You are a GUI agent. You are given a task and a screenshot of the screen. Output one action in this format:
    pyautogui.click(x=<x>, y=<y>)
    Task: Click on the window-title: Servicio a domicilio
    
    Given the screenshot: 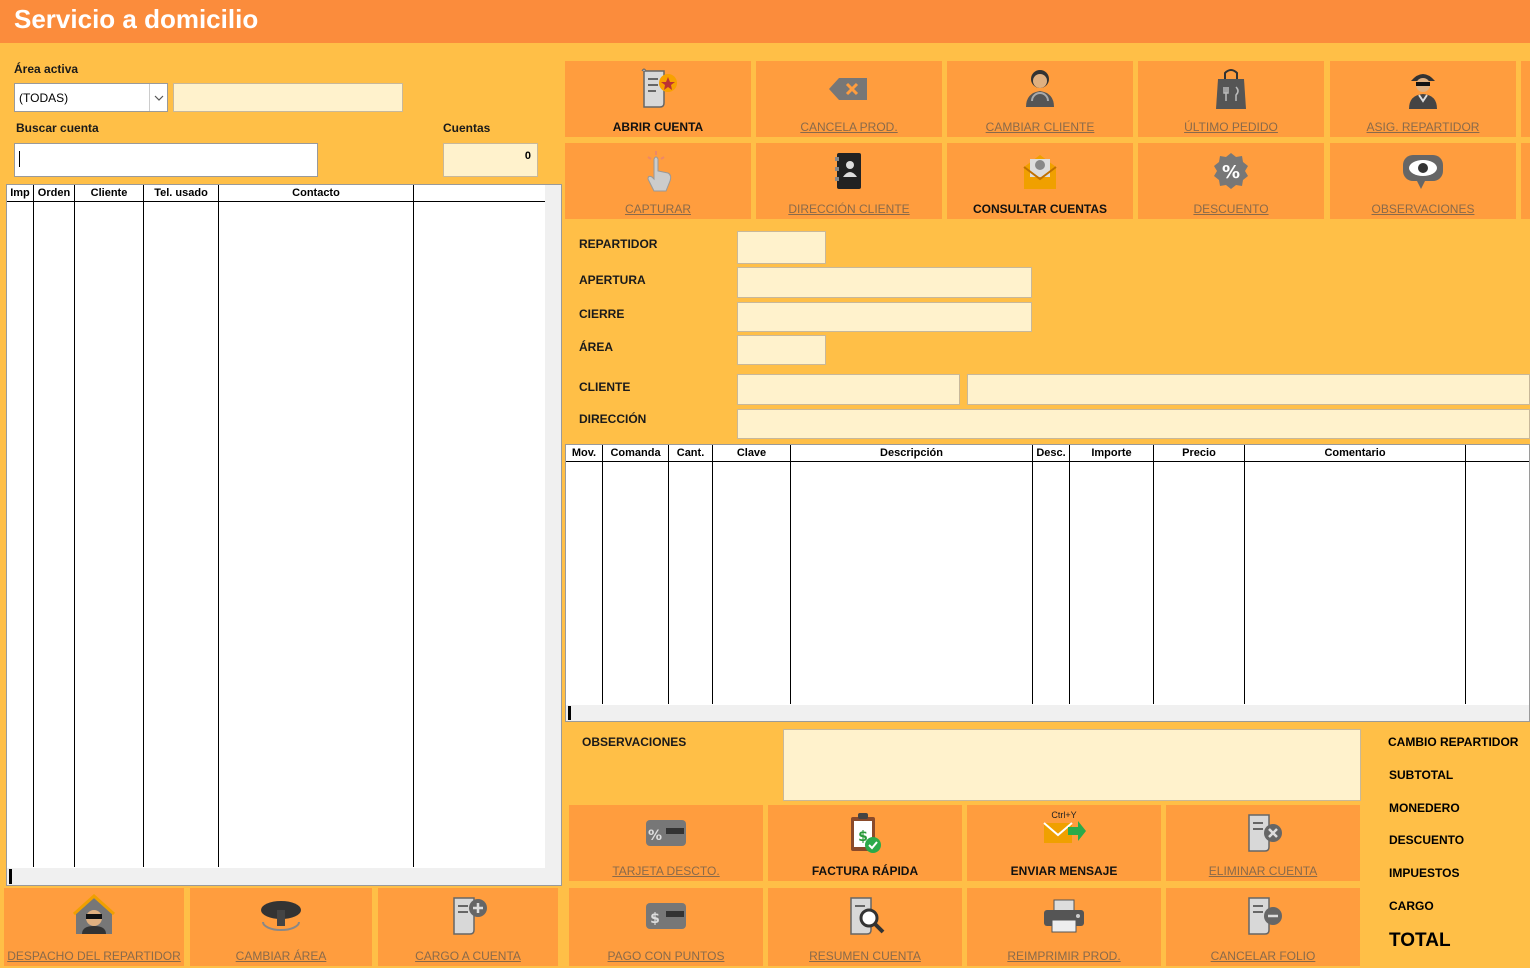 What is the action you would take?
    pyautogui.click(x=136, y=19)
    